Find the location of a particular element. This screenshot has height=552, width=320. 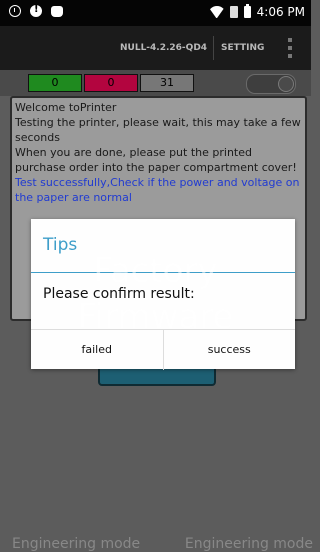

clock-icon is located at coordinates (15, 11).